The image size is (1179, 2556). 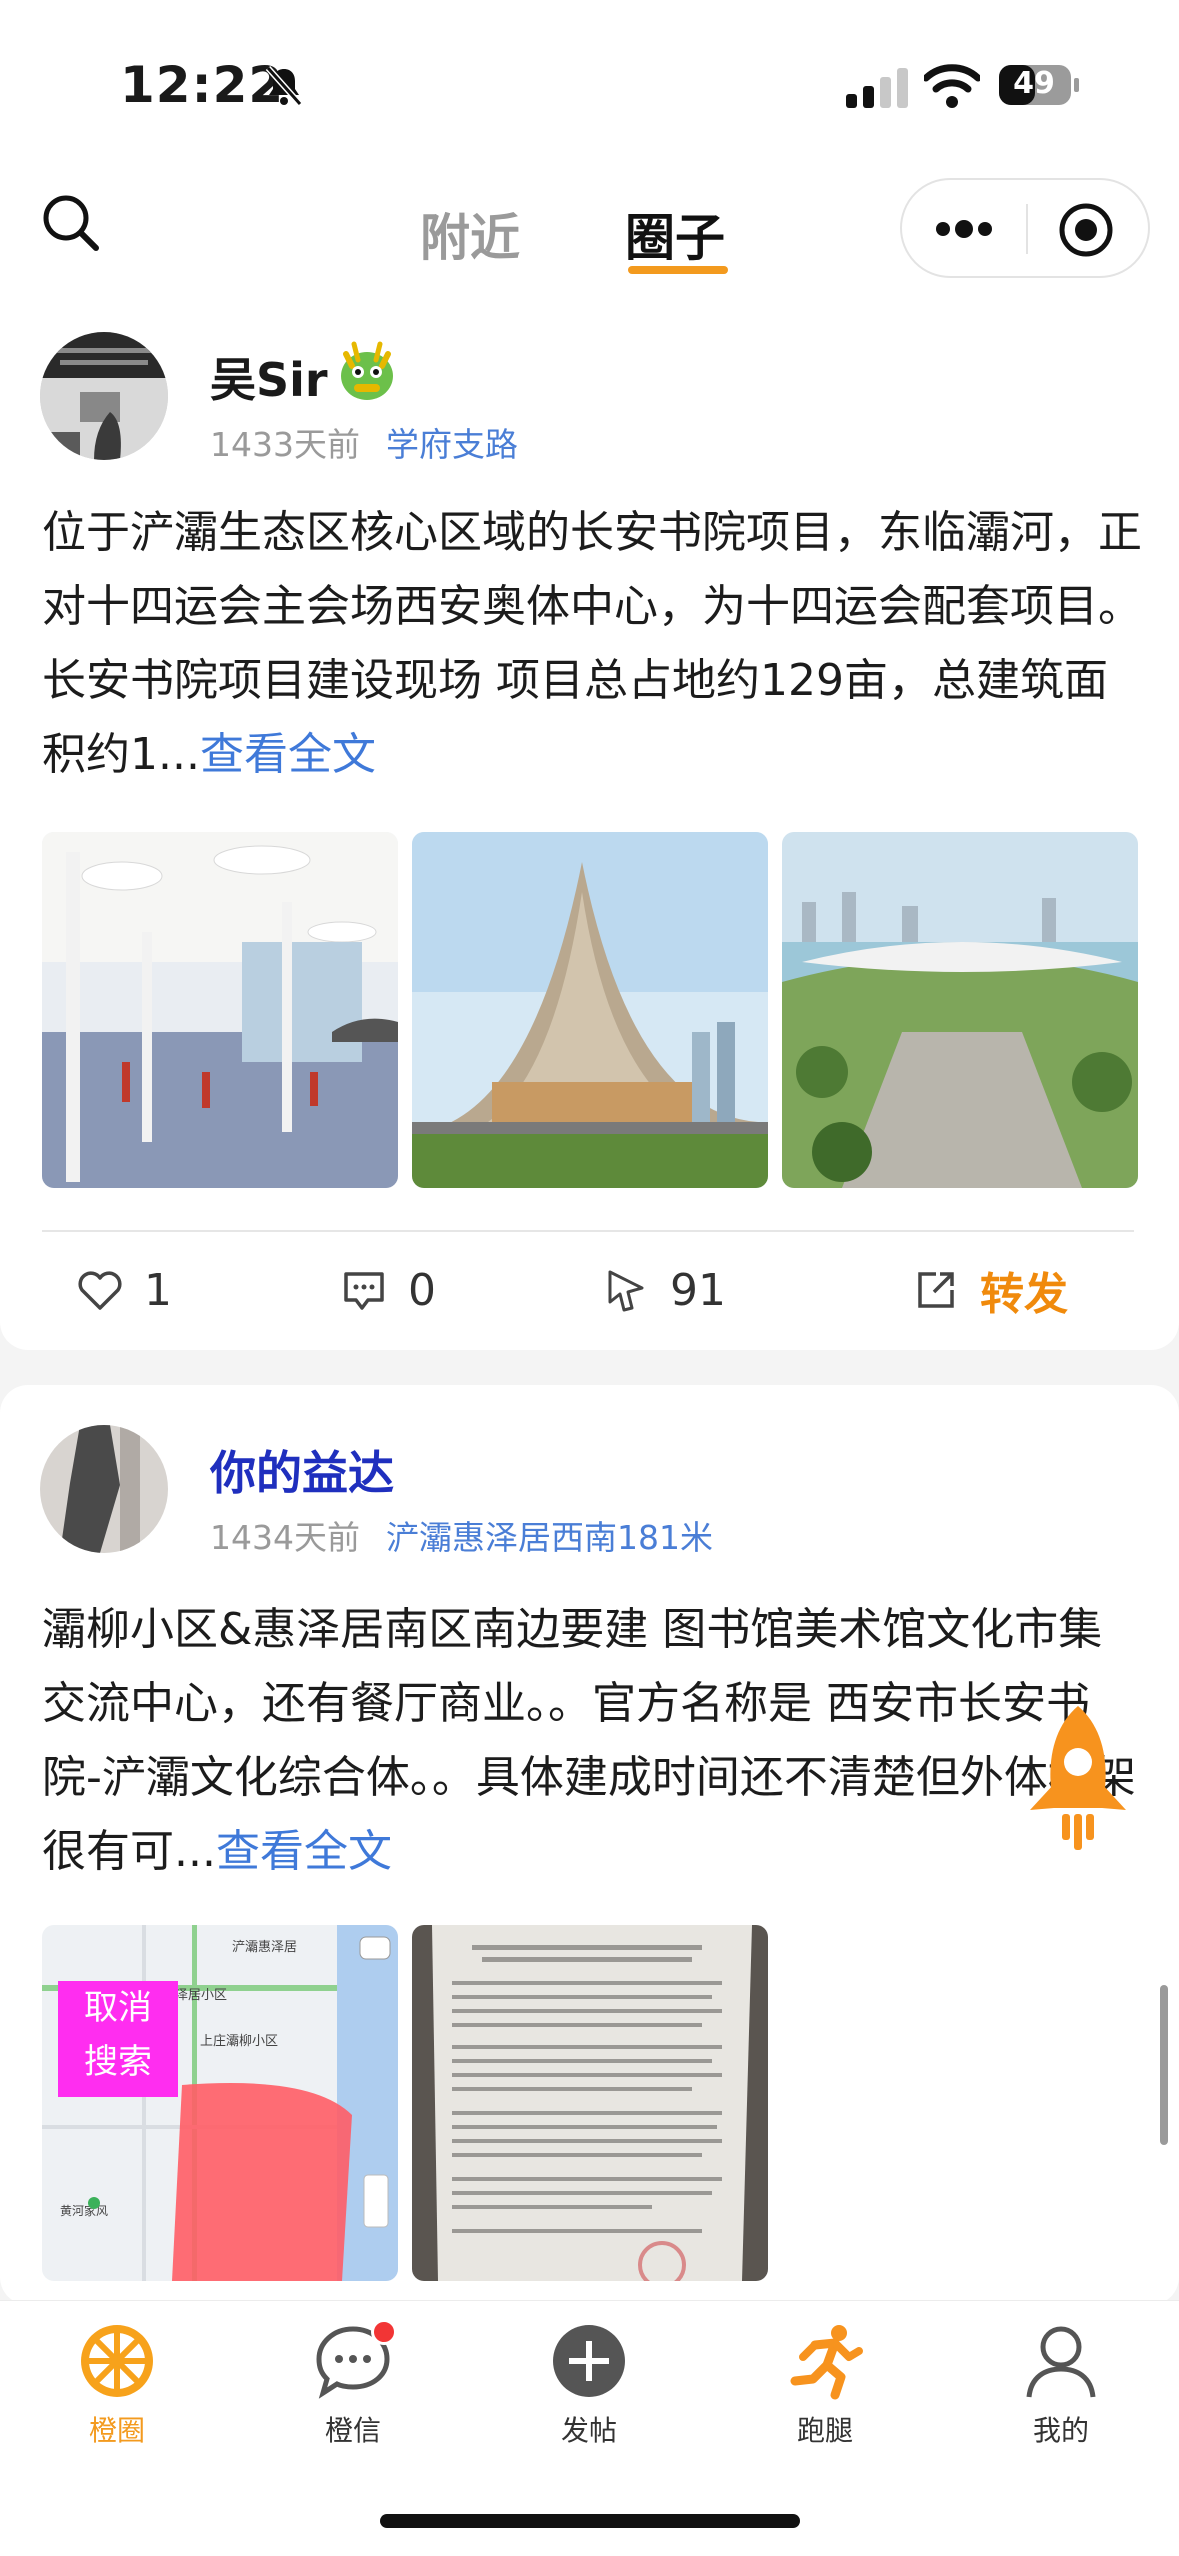 I want to click on tabbar-item-errands: 跑腿, so click(x=825, y=2385).